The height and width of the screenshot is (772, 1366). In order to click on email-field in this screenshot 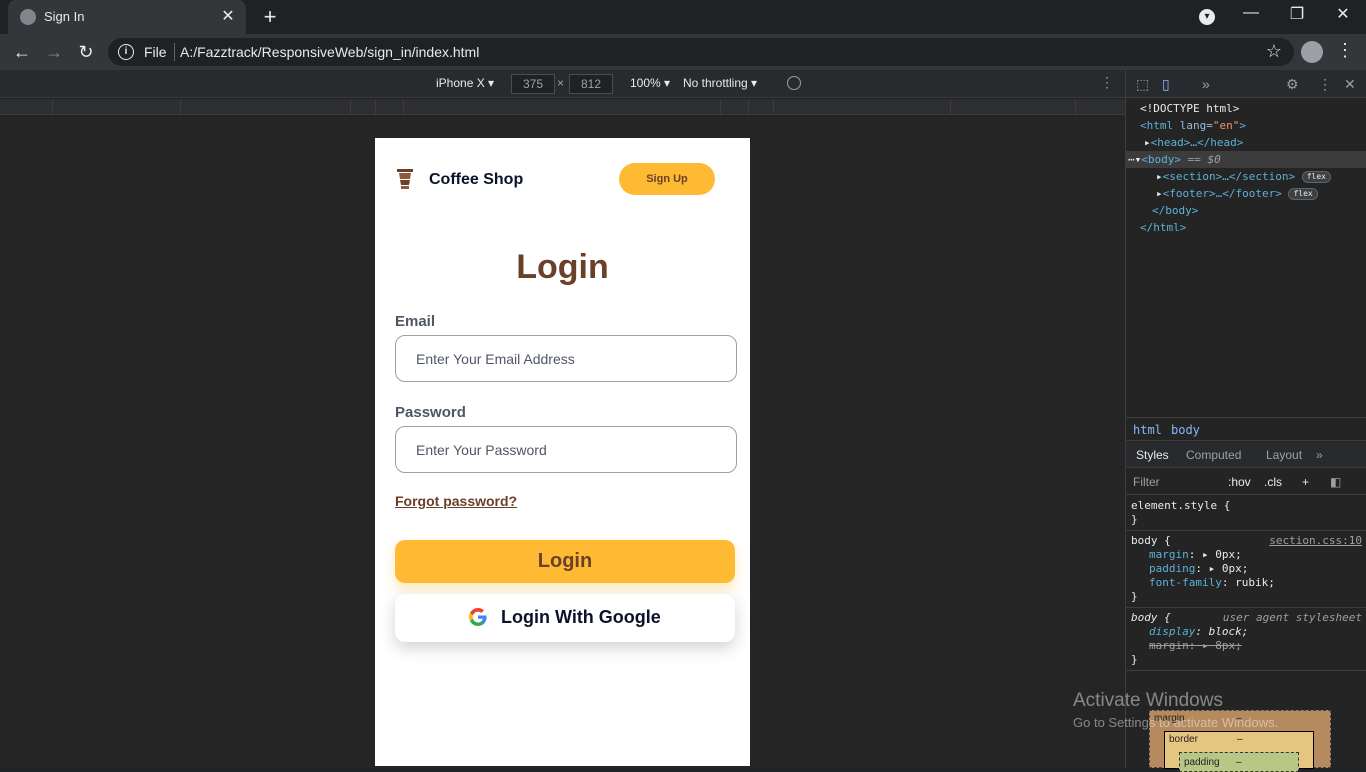, I will do `click(566, 358)`.